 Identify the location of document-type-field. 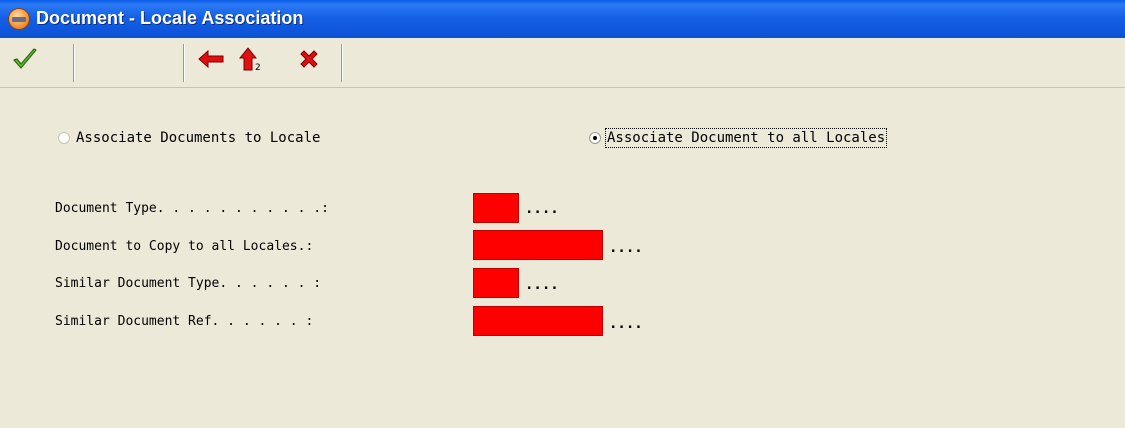
(496, 208).